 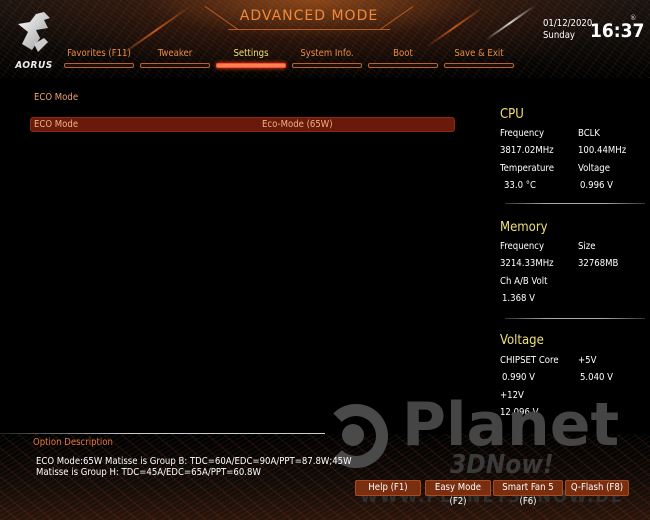 What do you see at coordinates (56, 124) in the screenshot?
I see `setting-name: ECO Mode` at bounding box center [56, 124].